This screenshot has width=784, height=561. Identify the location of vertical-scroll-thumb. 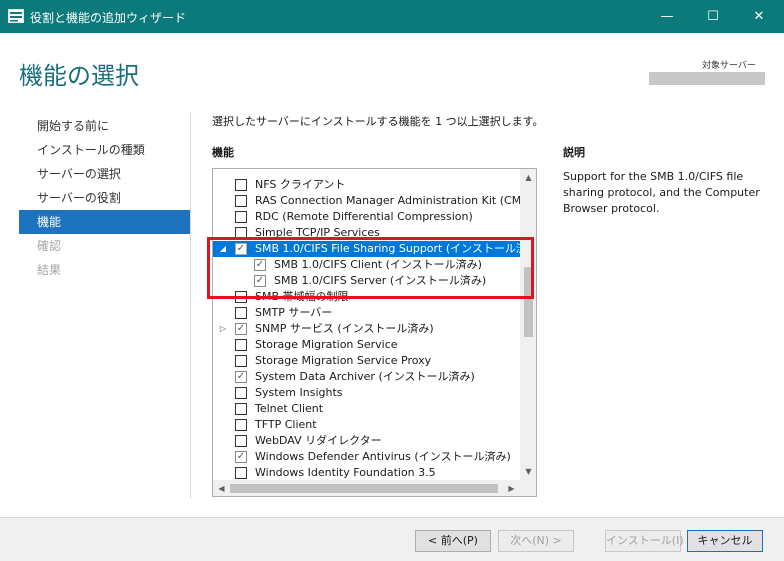
(528, 302).